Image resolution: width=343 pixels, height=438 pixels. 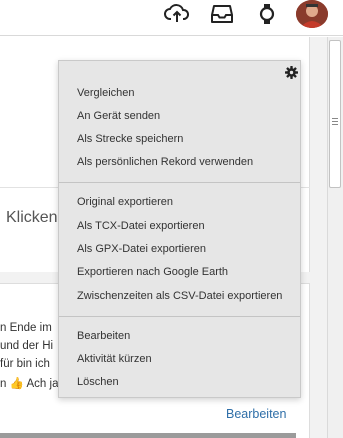 I want to click on menu-item-export-original: Original exportieren, so click(x=125, y=202).